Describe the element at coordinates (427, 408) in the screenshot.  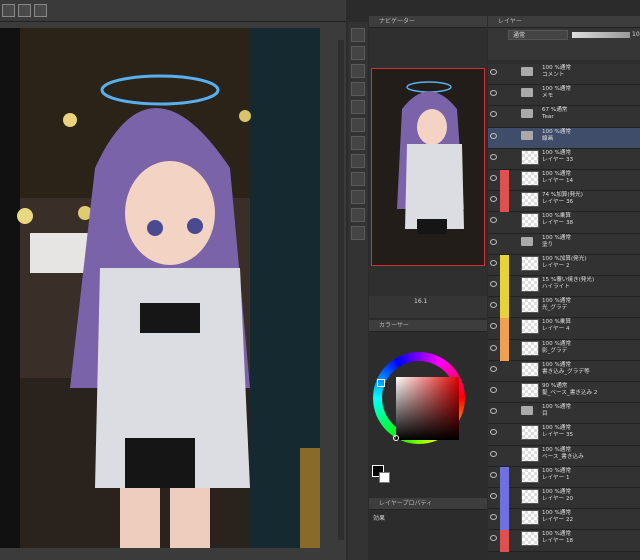
I see `saturation-value-square` at that location.